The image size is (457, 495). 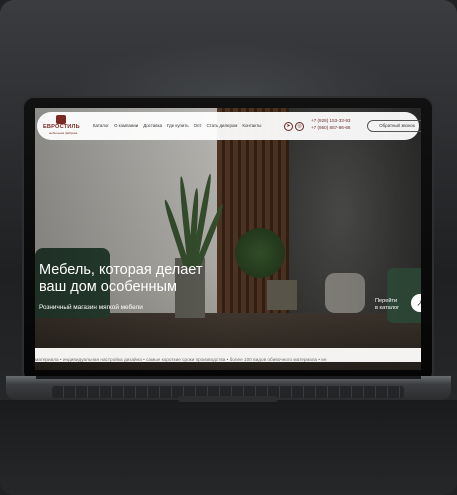 I want to click on hero-subtitle: Розничный магазин мягкой мебели, so click(x=91, y=307).